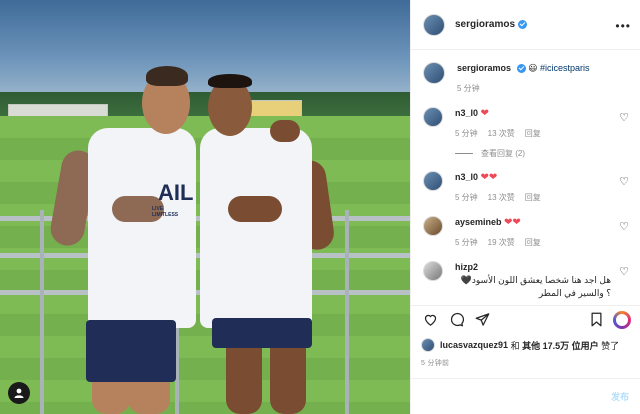 The image size is (640, 414). I want to click on comment-username: hizp2, so click(466, 267).